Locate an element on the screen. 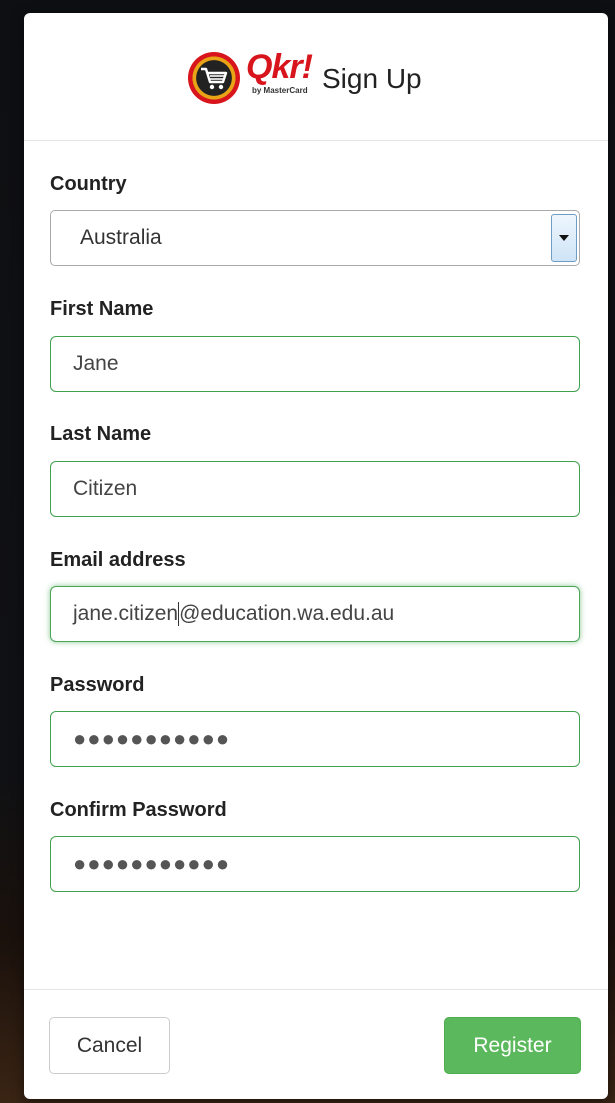 This screenshot has height=1103, width=615. email-value-after-cursor: @education.wa.edu.au is located at coordinates (287, 613).